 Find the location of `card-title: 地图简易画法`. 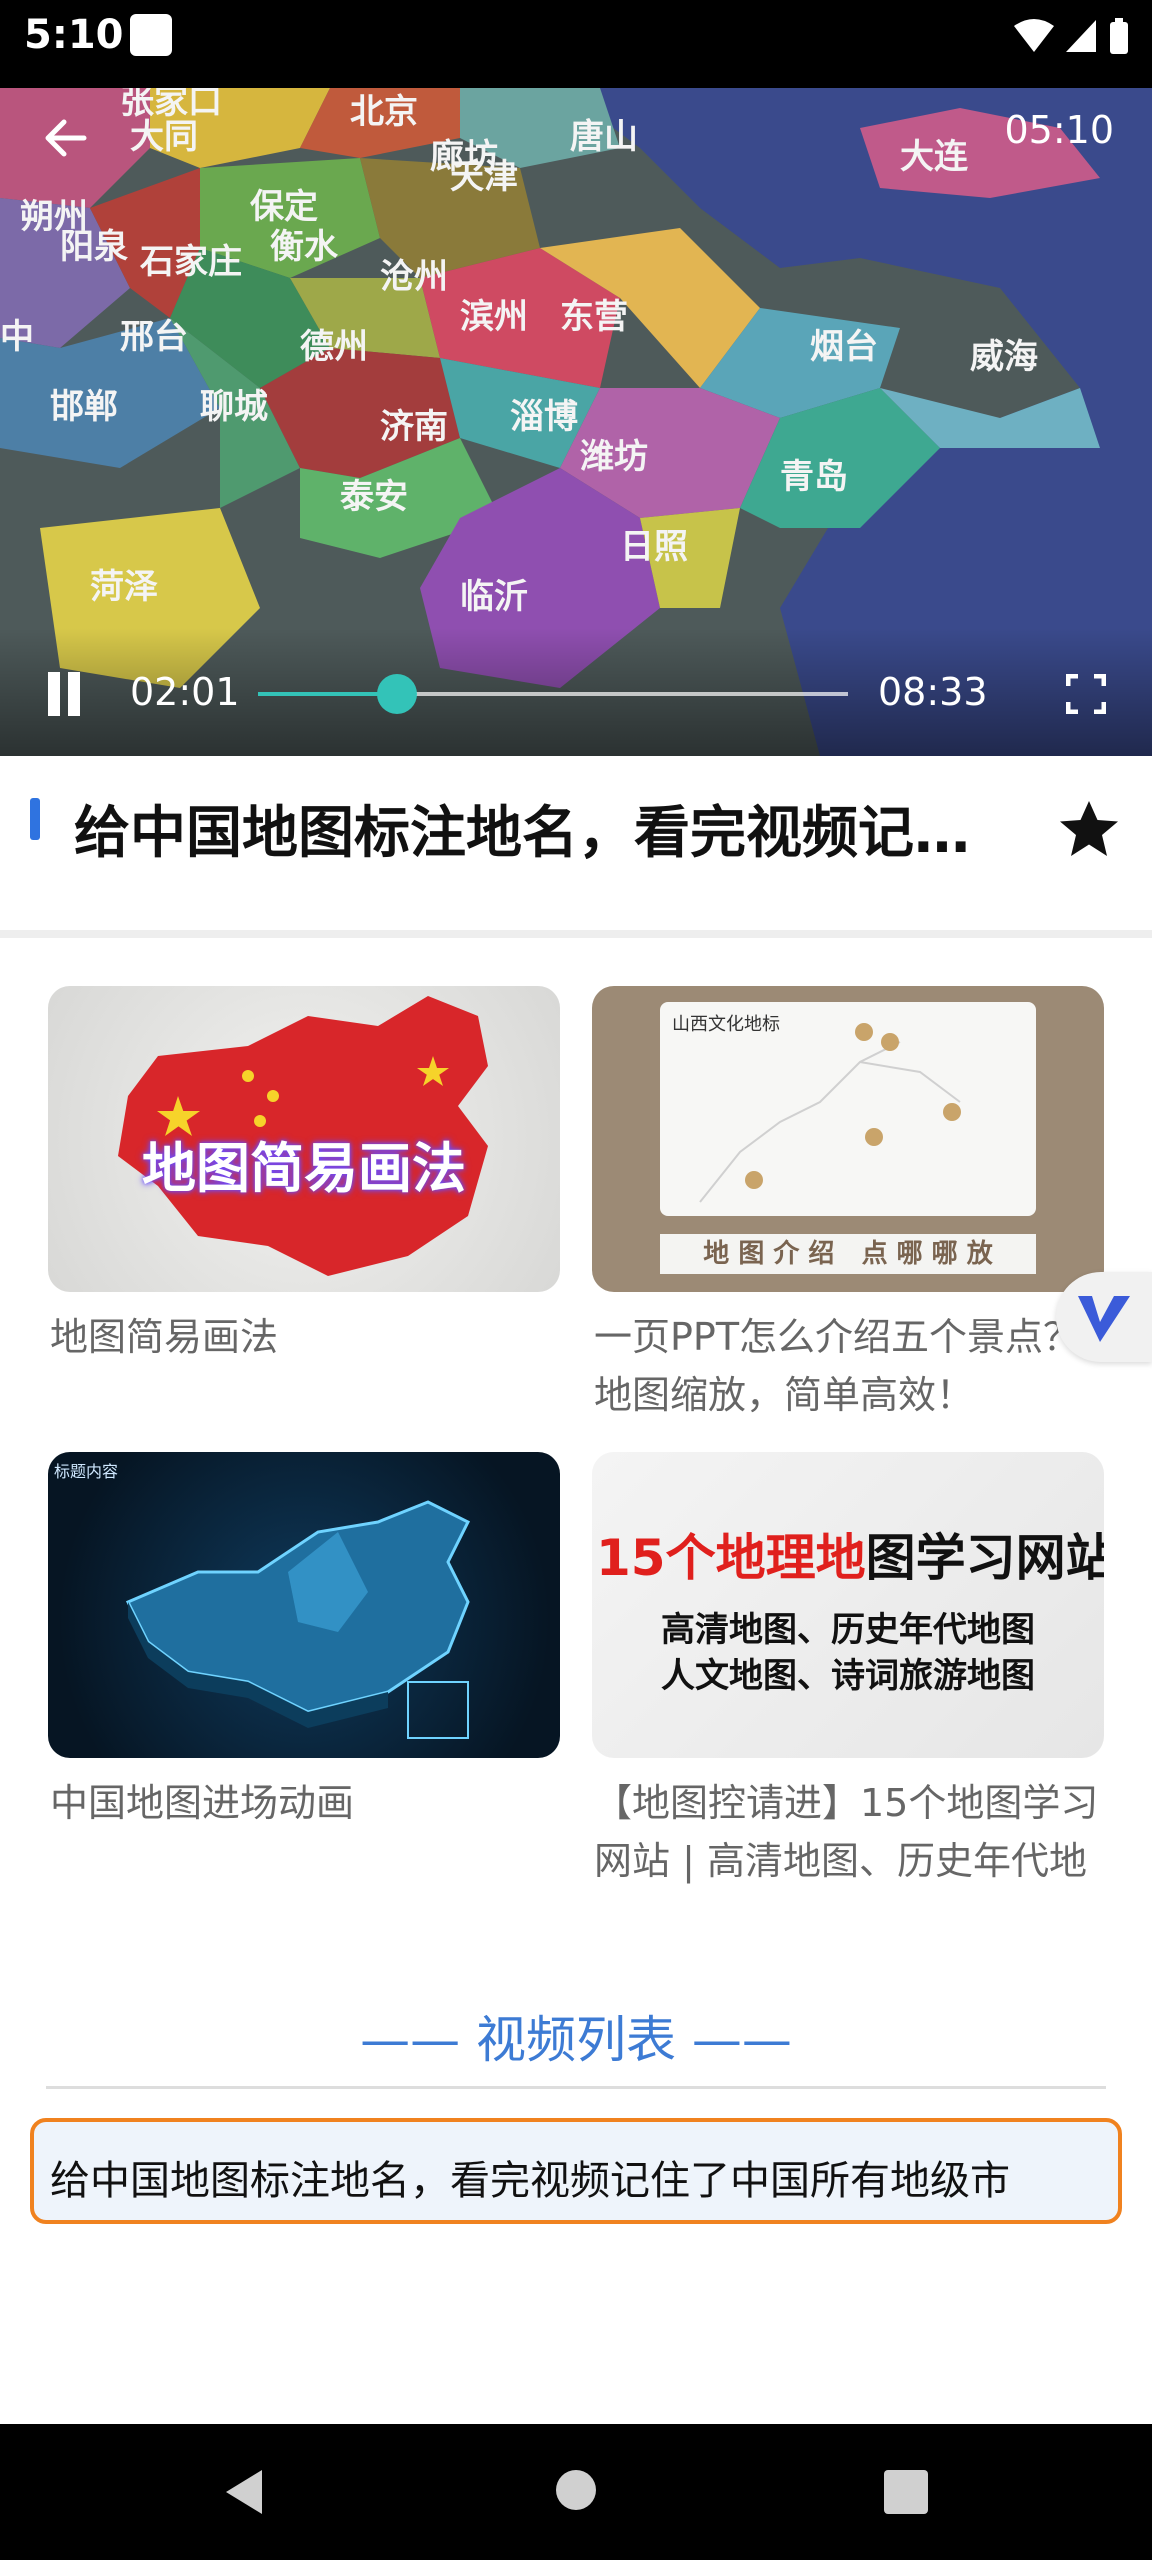

card-title: 地图简易画法 is located at coordinates (164, 1337).